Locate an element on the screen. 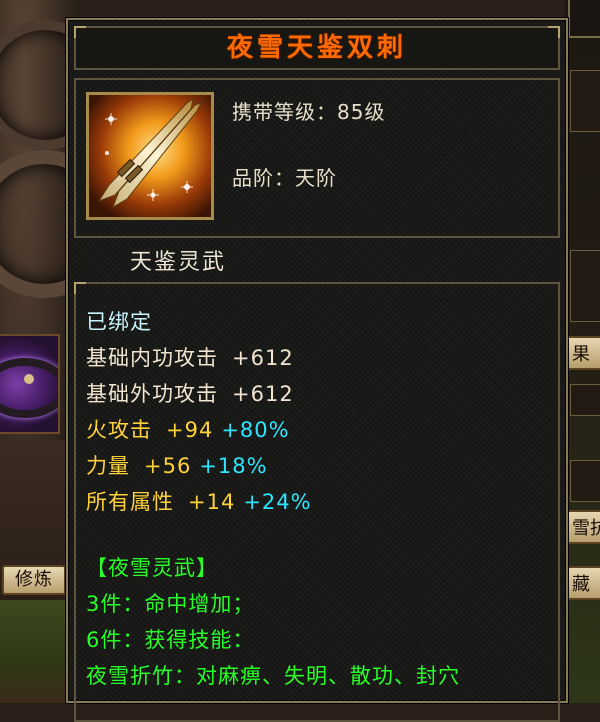  stat-value: +14 is located at coordinates (212, 502).